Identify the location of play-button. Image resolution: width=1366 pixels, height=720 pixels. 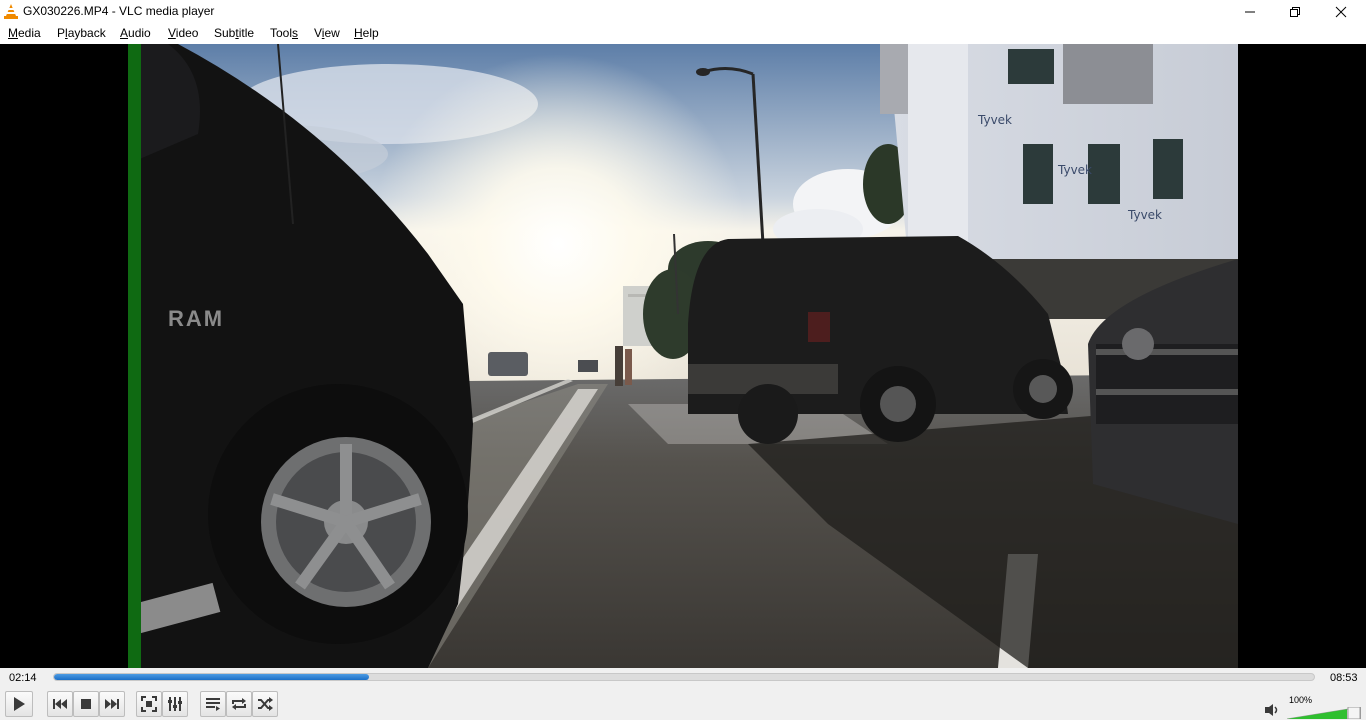
(19, 704).